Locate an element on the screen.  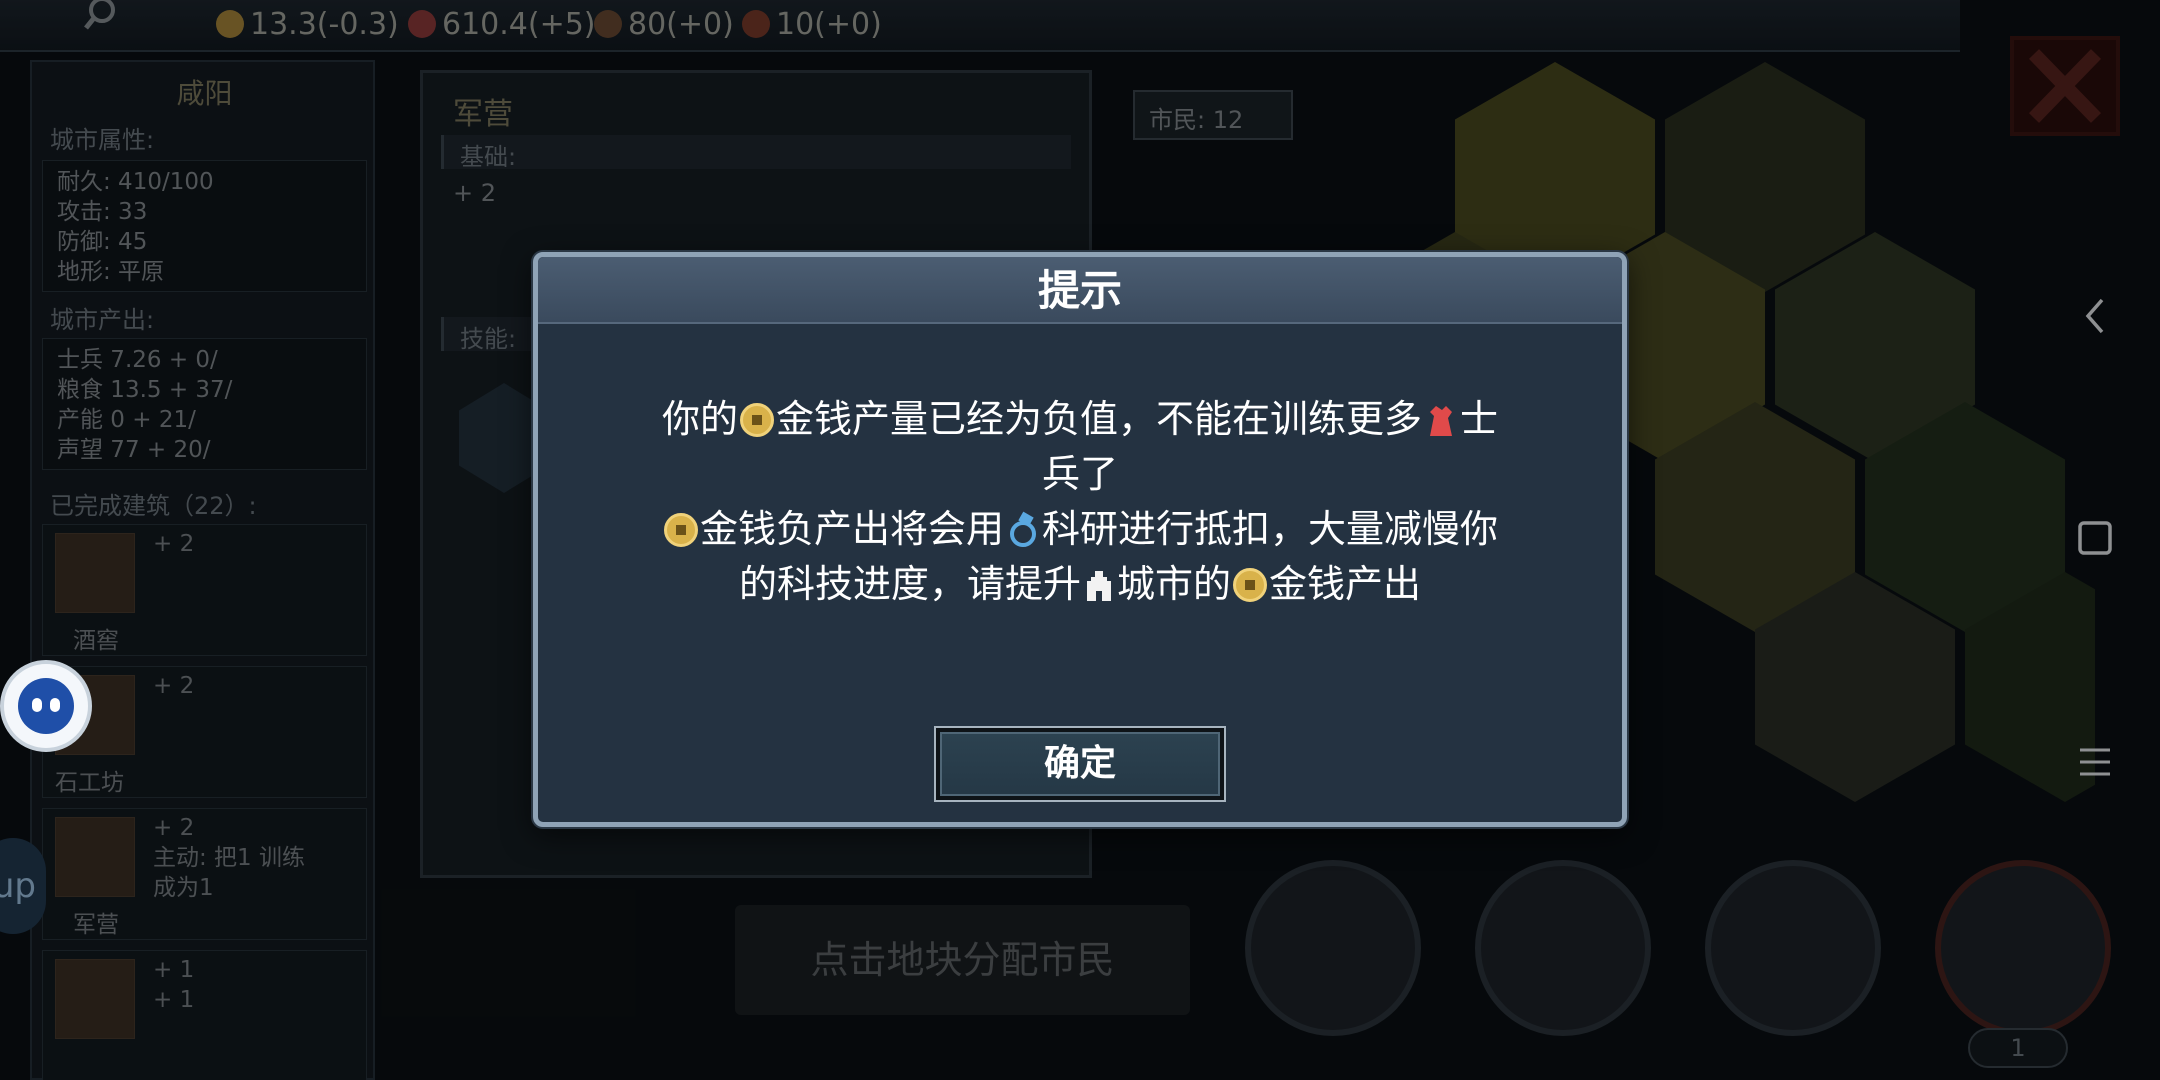
research-flask-icon is located at coordinates (1023, 529).